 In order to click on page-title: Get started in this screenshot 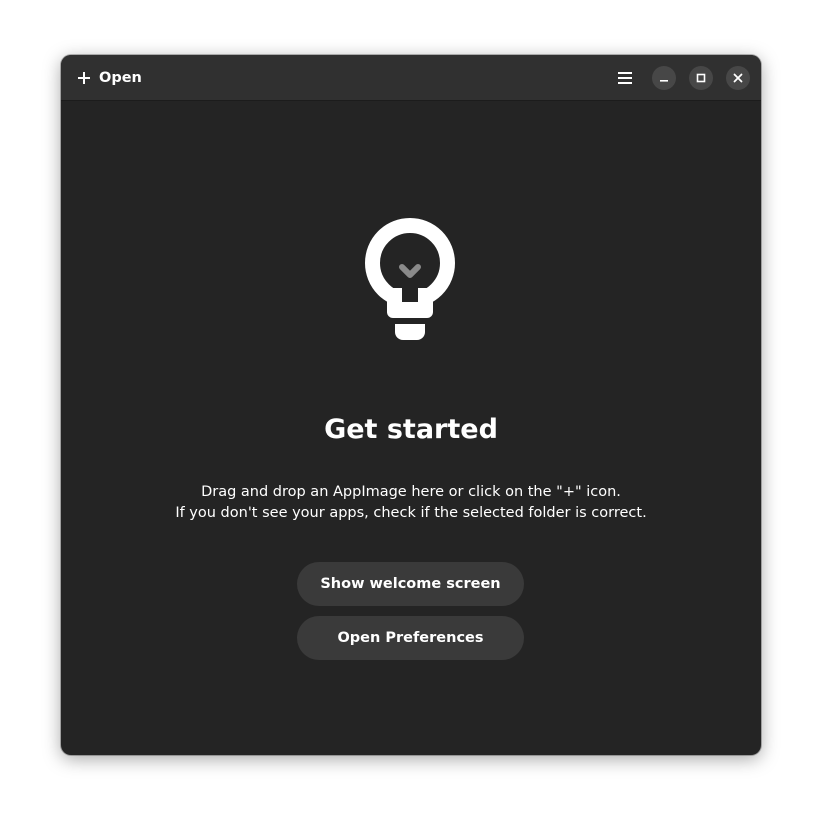, I will do `click(411, 429)`.